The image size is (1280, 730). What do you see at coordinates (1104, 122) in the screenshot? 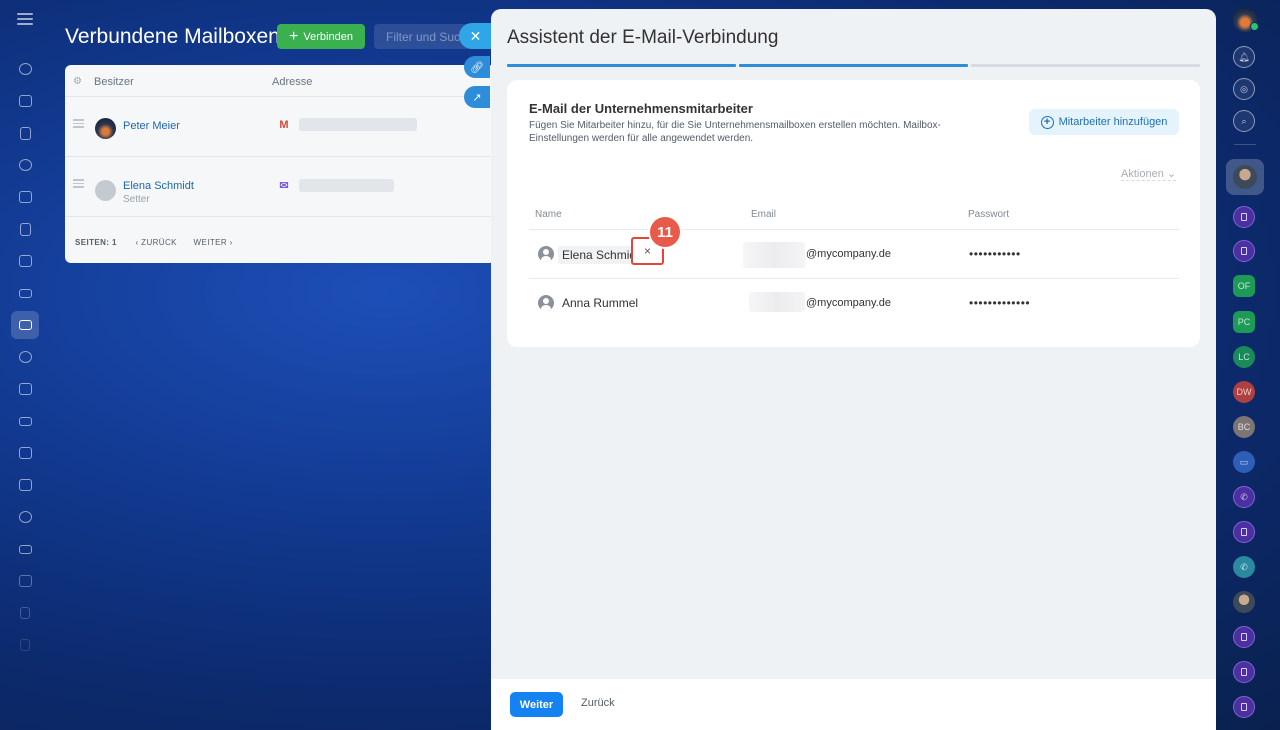
I see `add-employee-button: + Mitarbeiter hinzufügen` at bounding box center [1104, 122].